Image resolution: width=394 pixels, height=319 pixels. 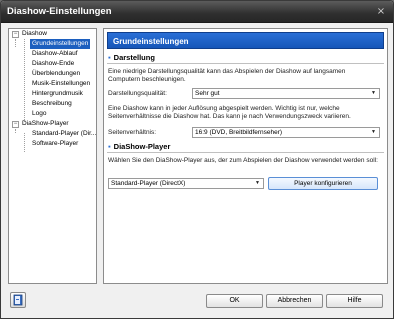 What do you see at coordinates (207, 93) in the screenshot?
I see `quality-value: Sehr gut` at bounding box center [207, 93].